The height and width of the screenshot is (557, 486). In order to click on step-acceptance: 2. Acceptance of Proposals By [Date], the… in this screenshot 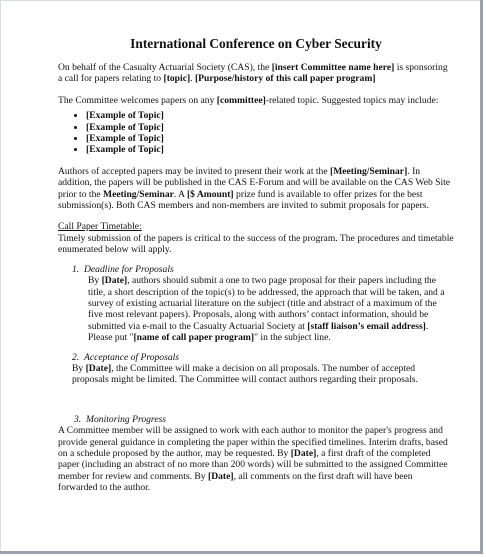, I will do `click(263, 369)`.